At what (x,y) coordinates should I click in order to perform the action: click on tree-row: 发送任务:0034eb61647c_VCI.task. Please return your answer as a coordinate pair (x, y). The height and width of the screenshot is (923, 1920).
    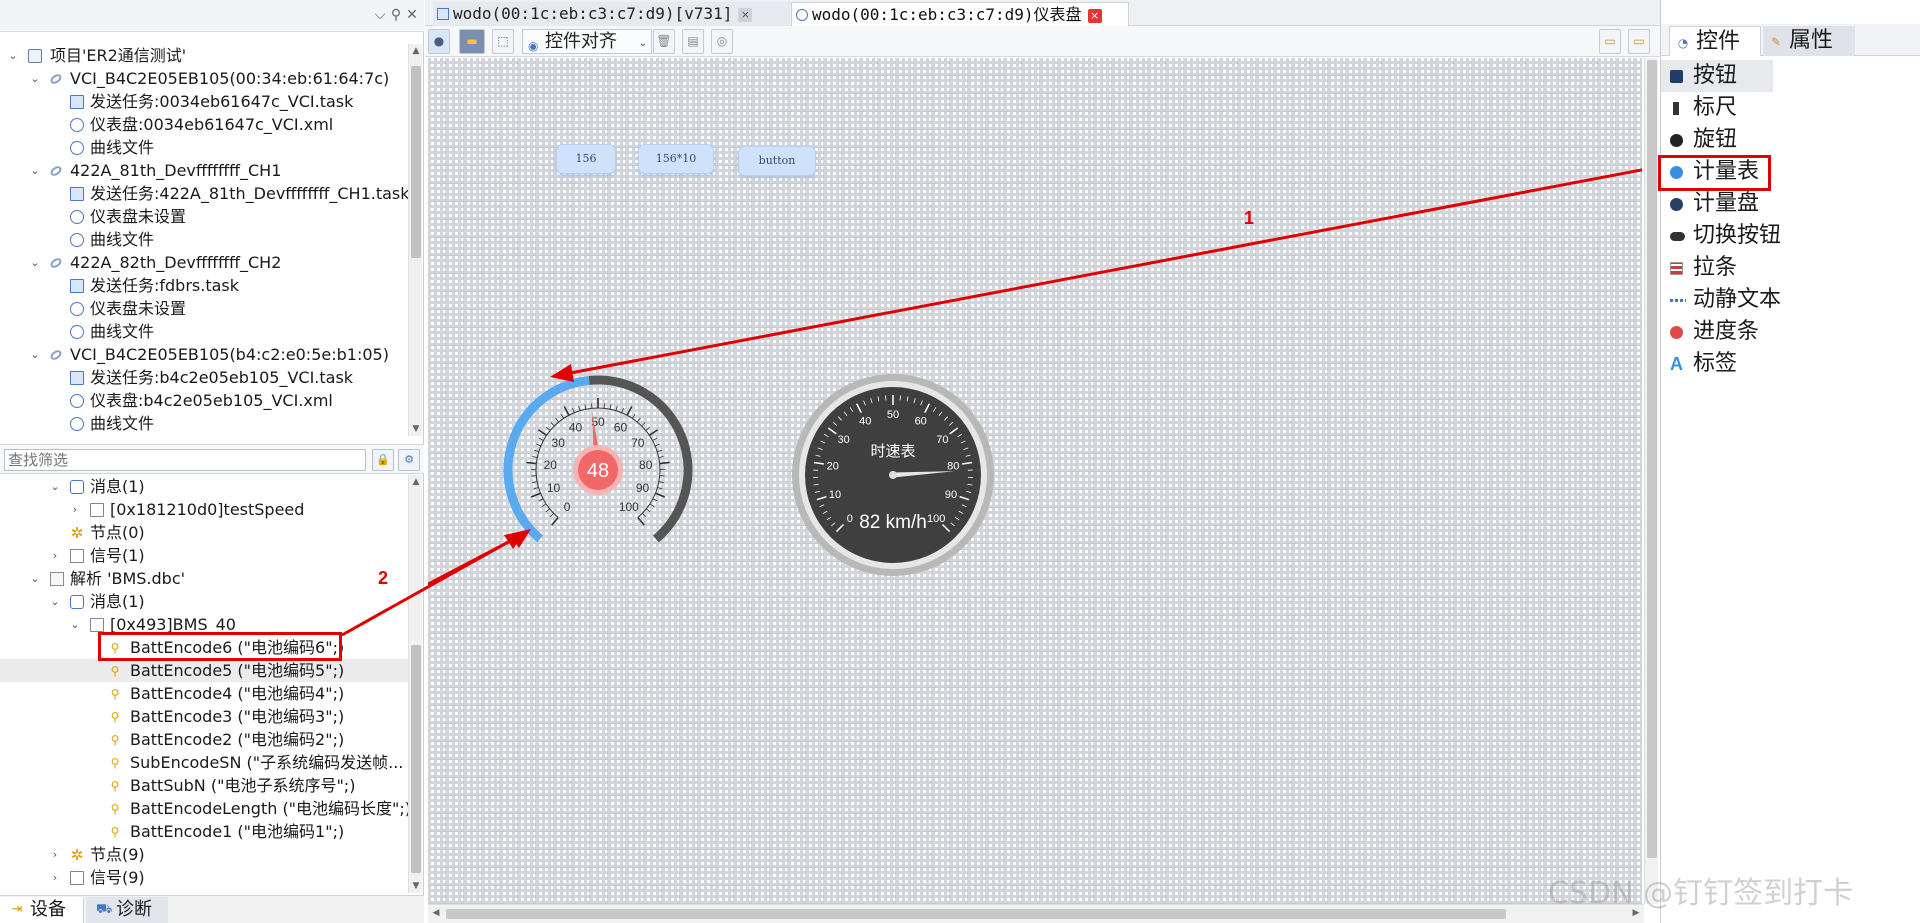
    Looking at the image, I should click on (204, 101).